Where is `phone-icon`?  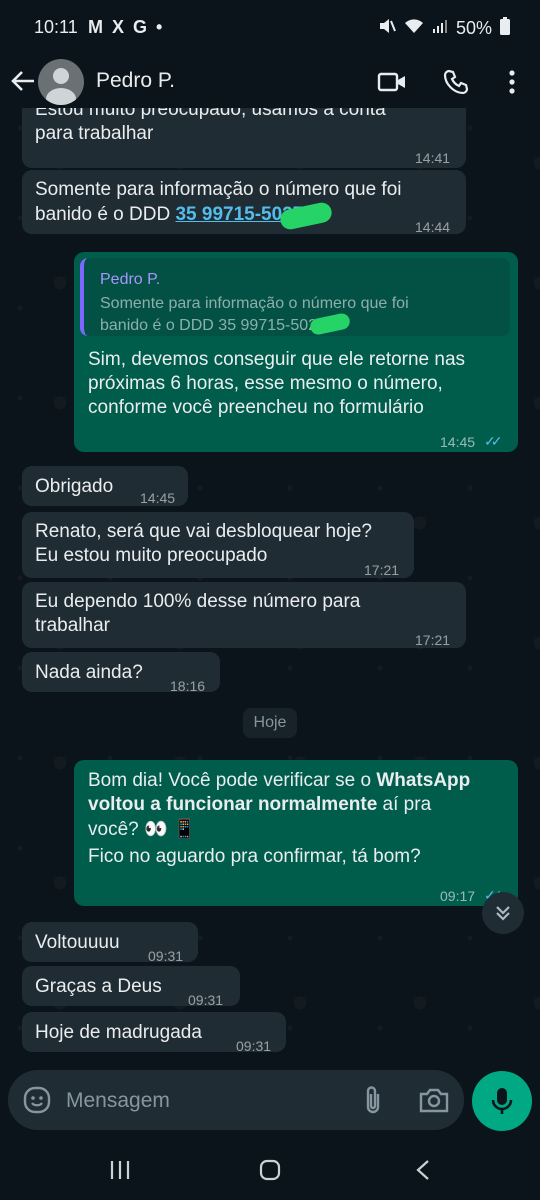
phone-icon is located at coordinates (456, 82).